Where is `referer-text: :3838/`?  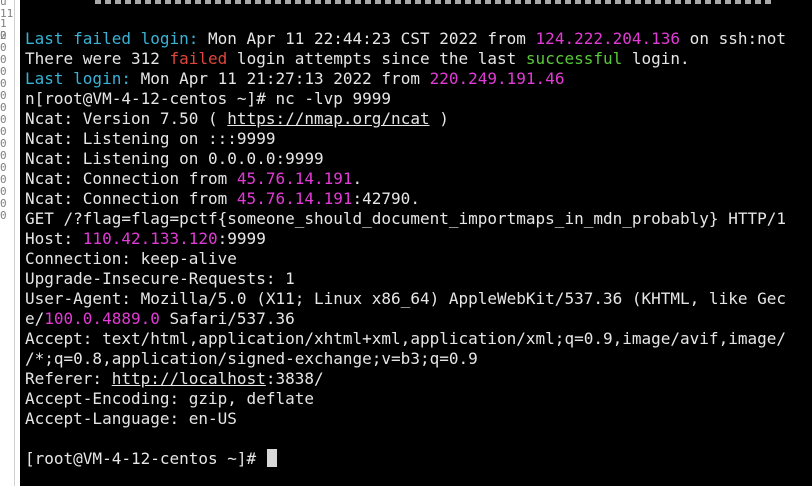
referer-text: :3838/ is located at coordinates (294, 378).